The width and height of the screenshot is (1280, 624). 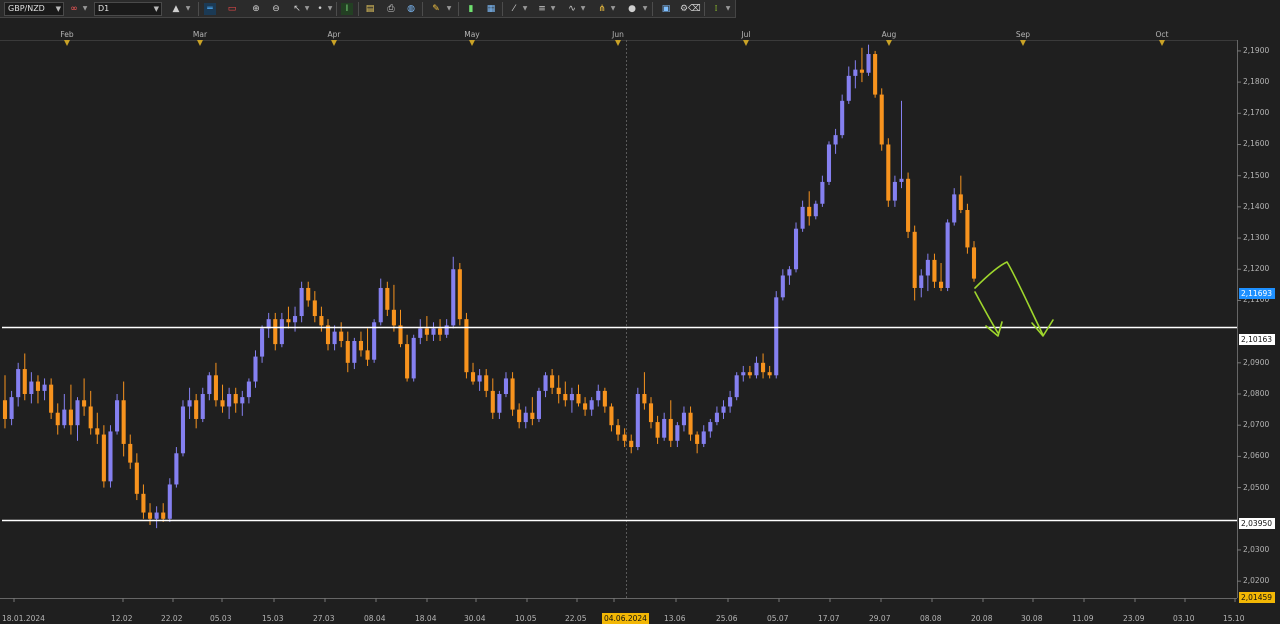 What do you see at coordinates (391, 9) in the screenshot?
I see `print-icon: ⎙` at bounding box center [391, 9].